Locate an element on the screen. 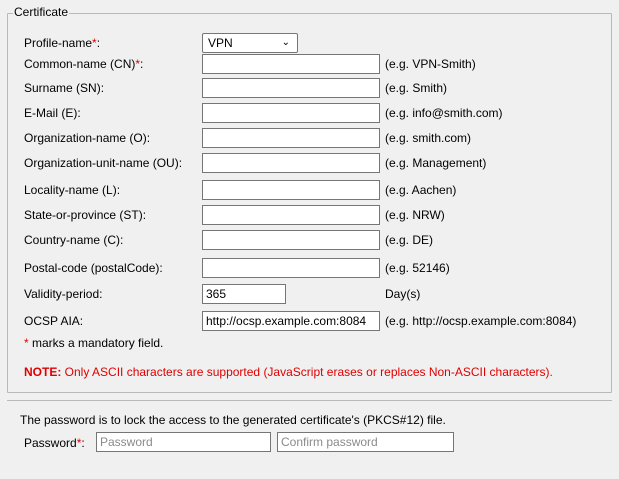 This screenshot has height=479, width=619. field-label: Organization-name (O): is located at coordinates (87, 138).